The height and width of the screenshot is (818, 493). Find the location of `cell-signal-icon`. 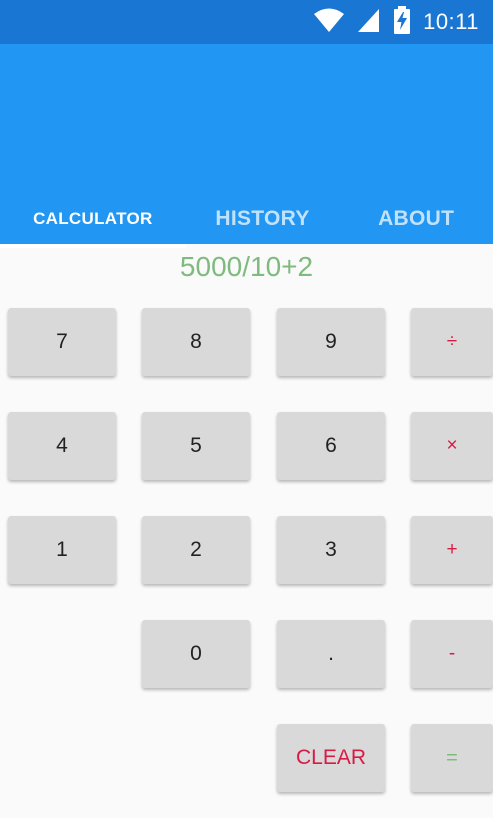

cell-signal-icon is located at coordinates (369, 22).